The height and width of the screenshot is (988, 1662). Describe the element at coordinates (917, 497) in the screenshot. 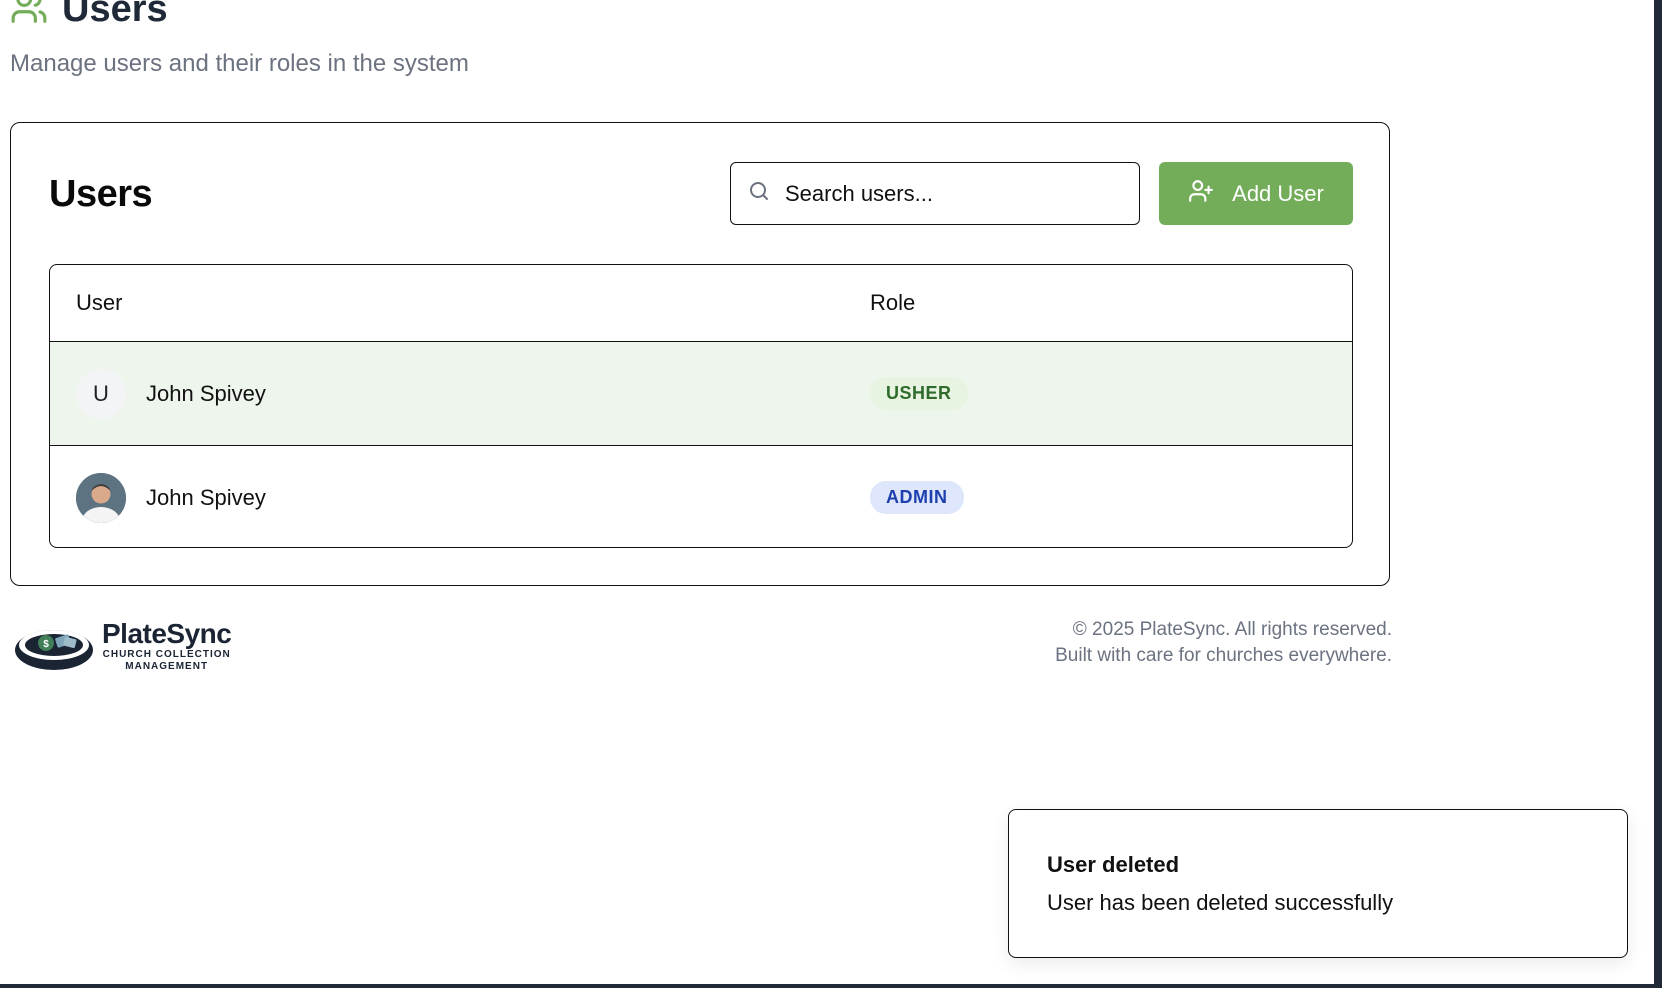

I see `role-badge: ADMIN` at that location.